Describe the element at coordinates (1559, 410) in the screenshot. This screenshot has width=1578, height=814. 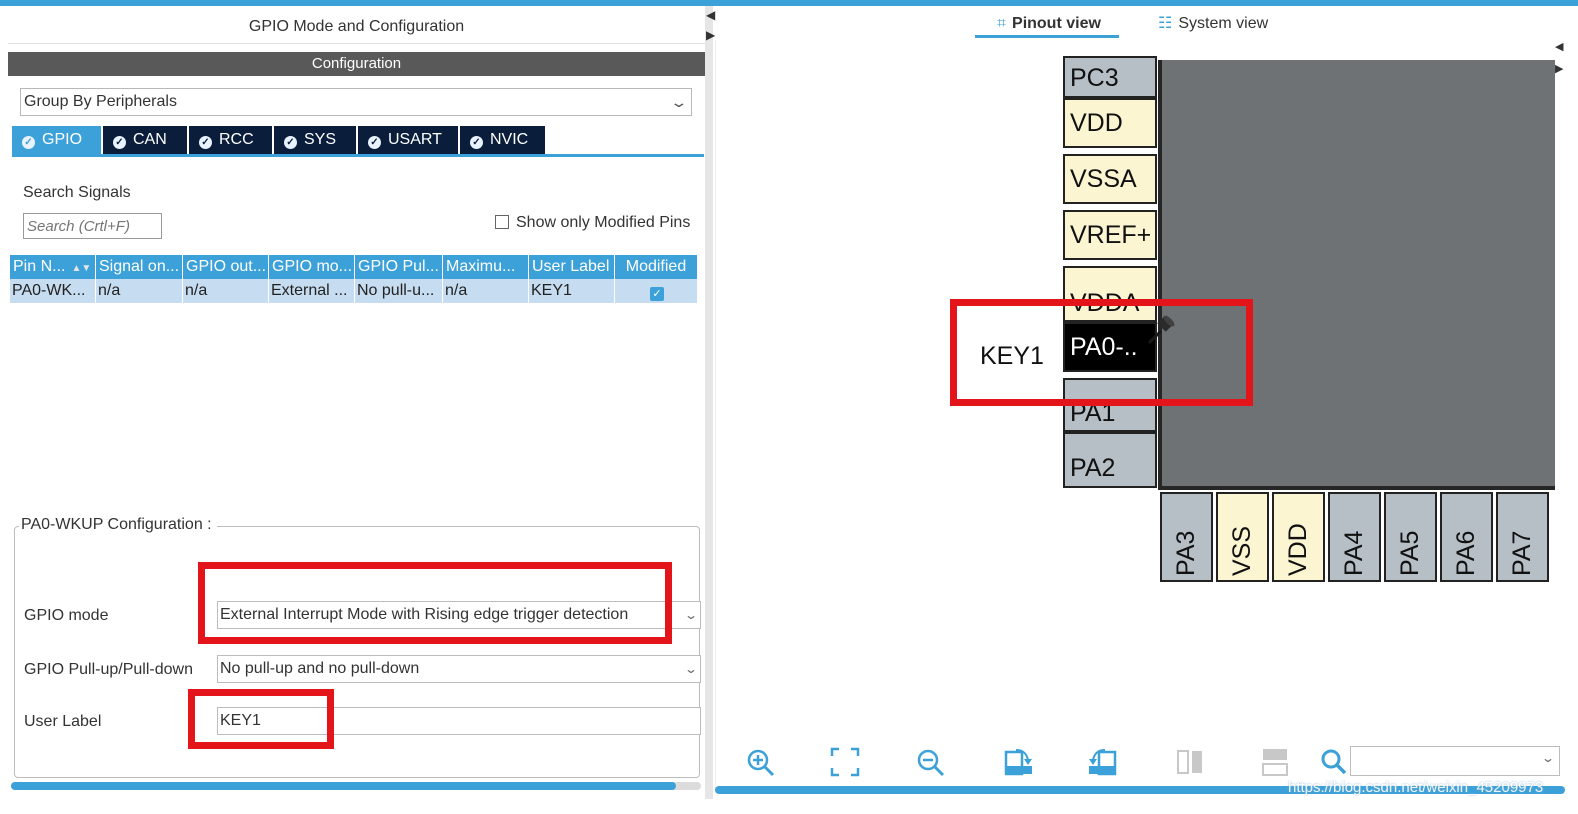
I see `right-vertical-scrollbar: ◀ ▶` at that location.